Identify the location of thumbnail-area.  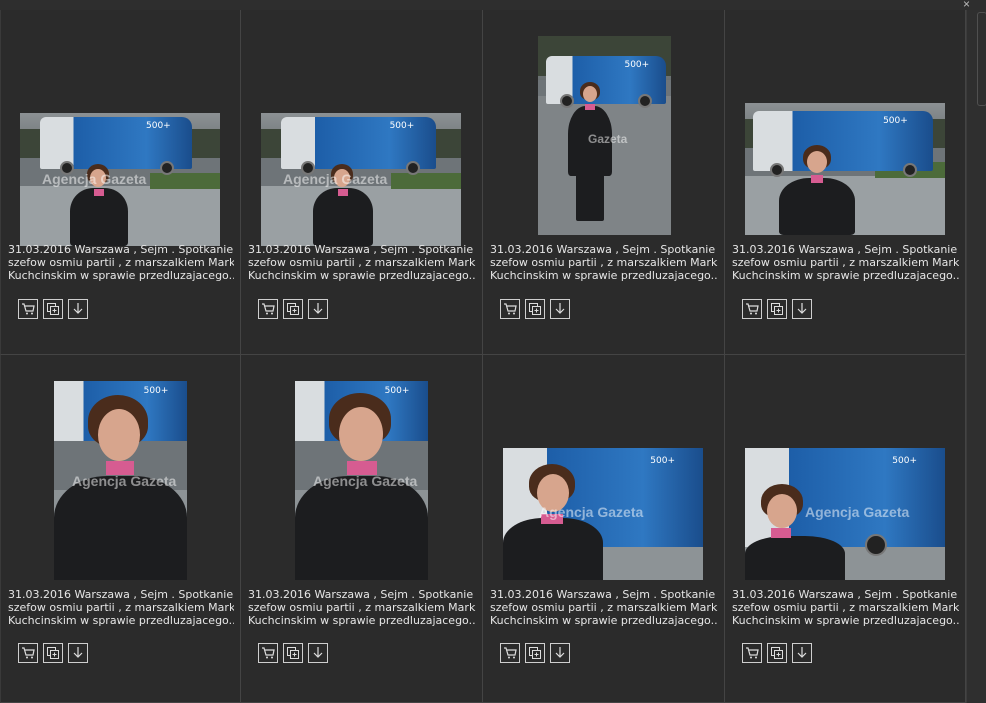
(845, 135).